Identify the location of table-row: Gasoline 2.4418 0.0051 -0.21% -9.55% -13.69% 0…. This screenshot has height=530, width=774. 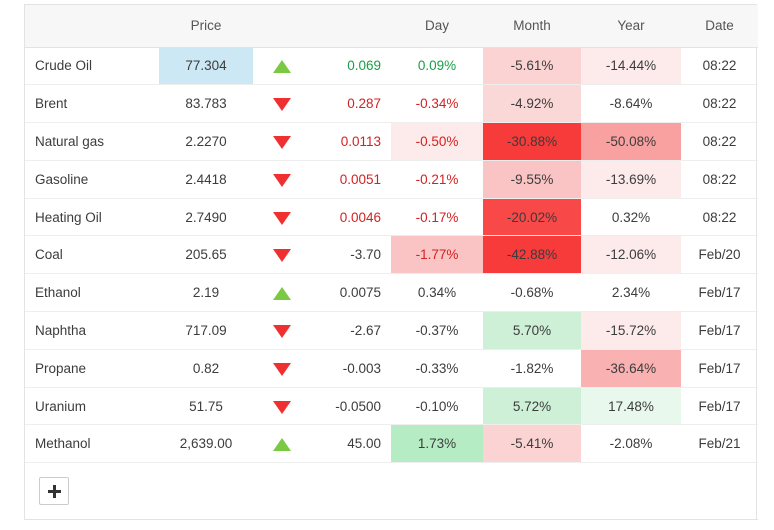
(391, 179).